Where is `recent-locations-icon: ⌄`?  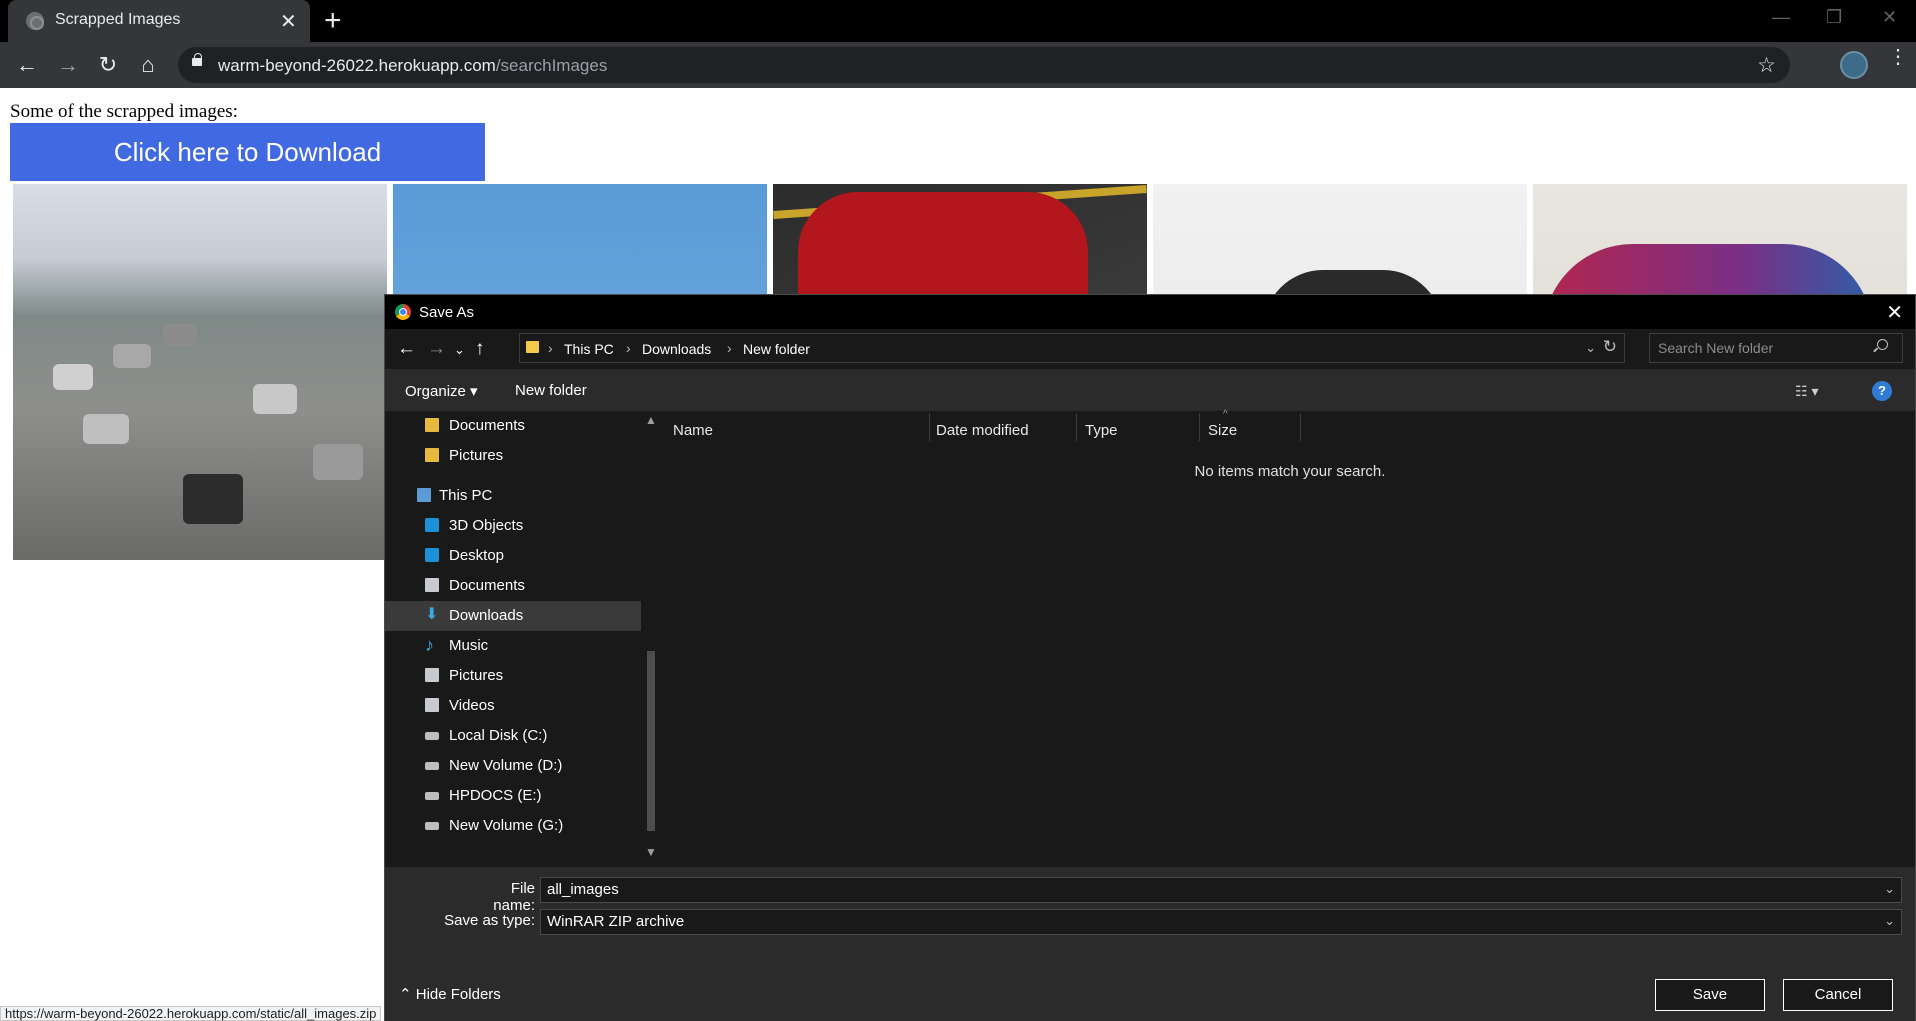 recent-locations-icon: ⌄ is located at coordinates (459, 350).